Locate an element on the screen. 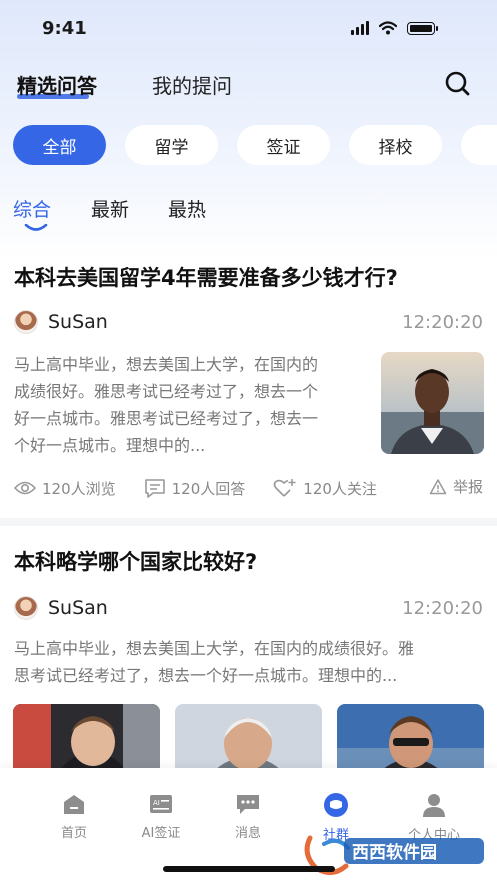 This screenshot has height=883, width=497. chip-more is located at coordinates (479, 145).